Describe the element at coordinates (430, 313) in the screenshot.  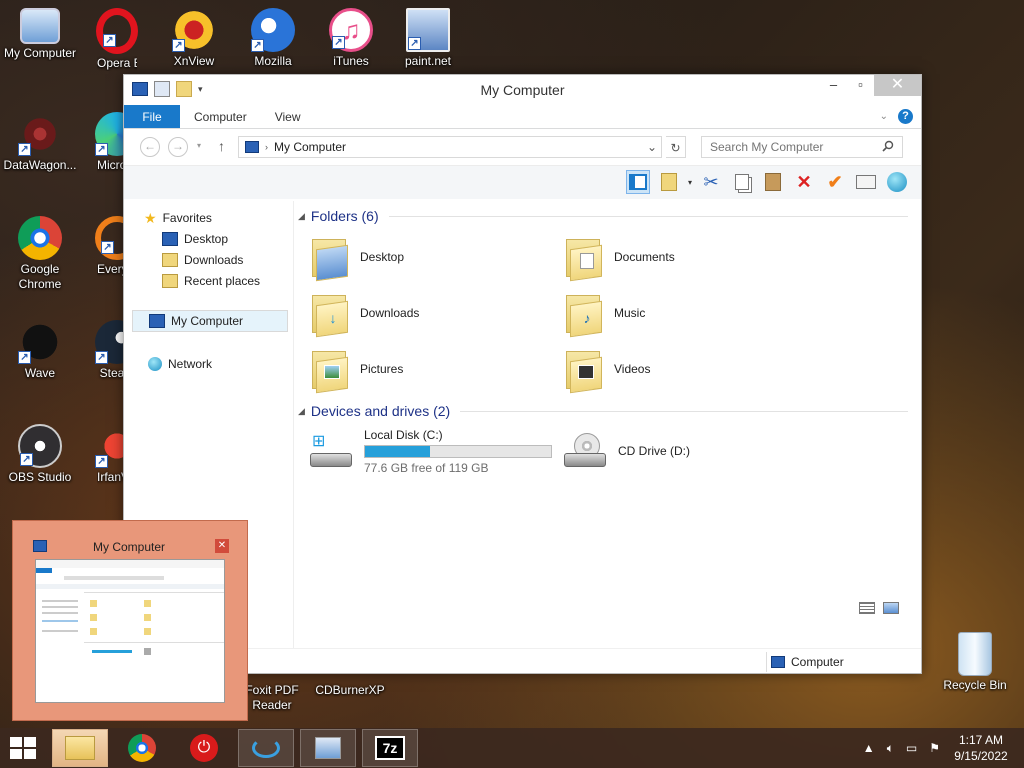
I see `folder-downloads: ↓ Downloads` at that location.